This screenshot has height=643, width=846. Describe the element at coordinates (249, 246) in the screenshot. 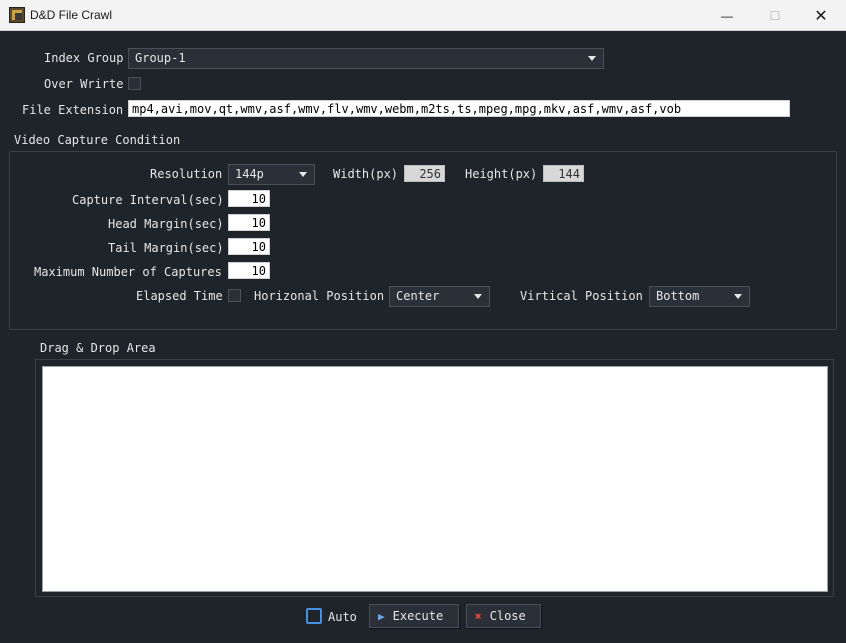

I see `tail-margin-input: 10` at that location.